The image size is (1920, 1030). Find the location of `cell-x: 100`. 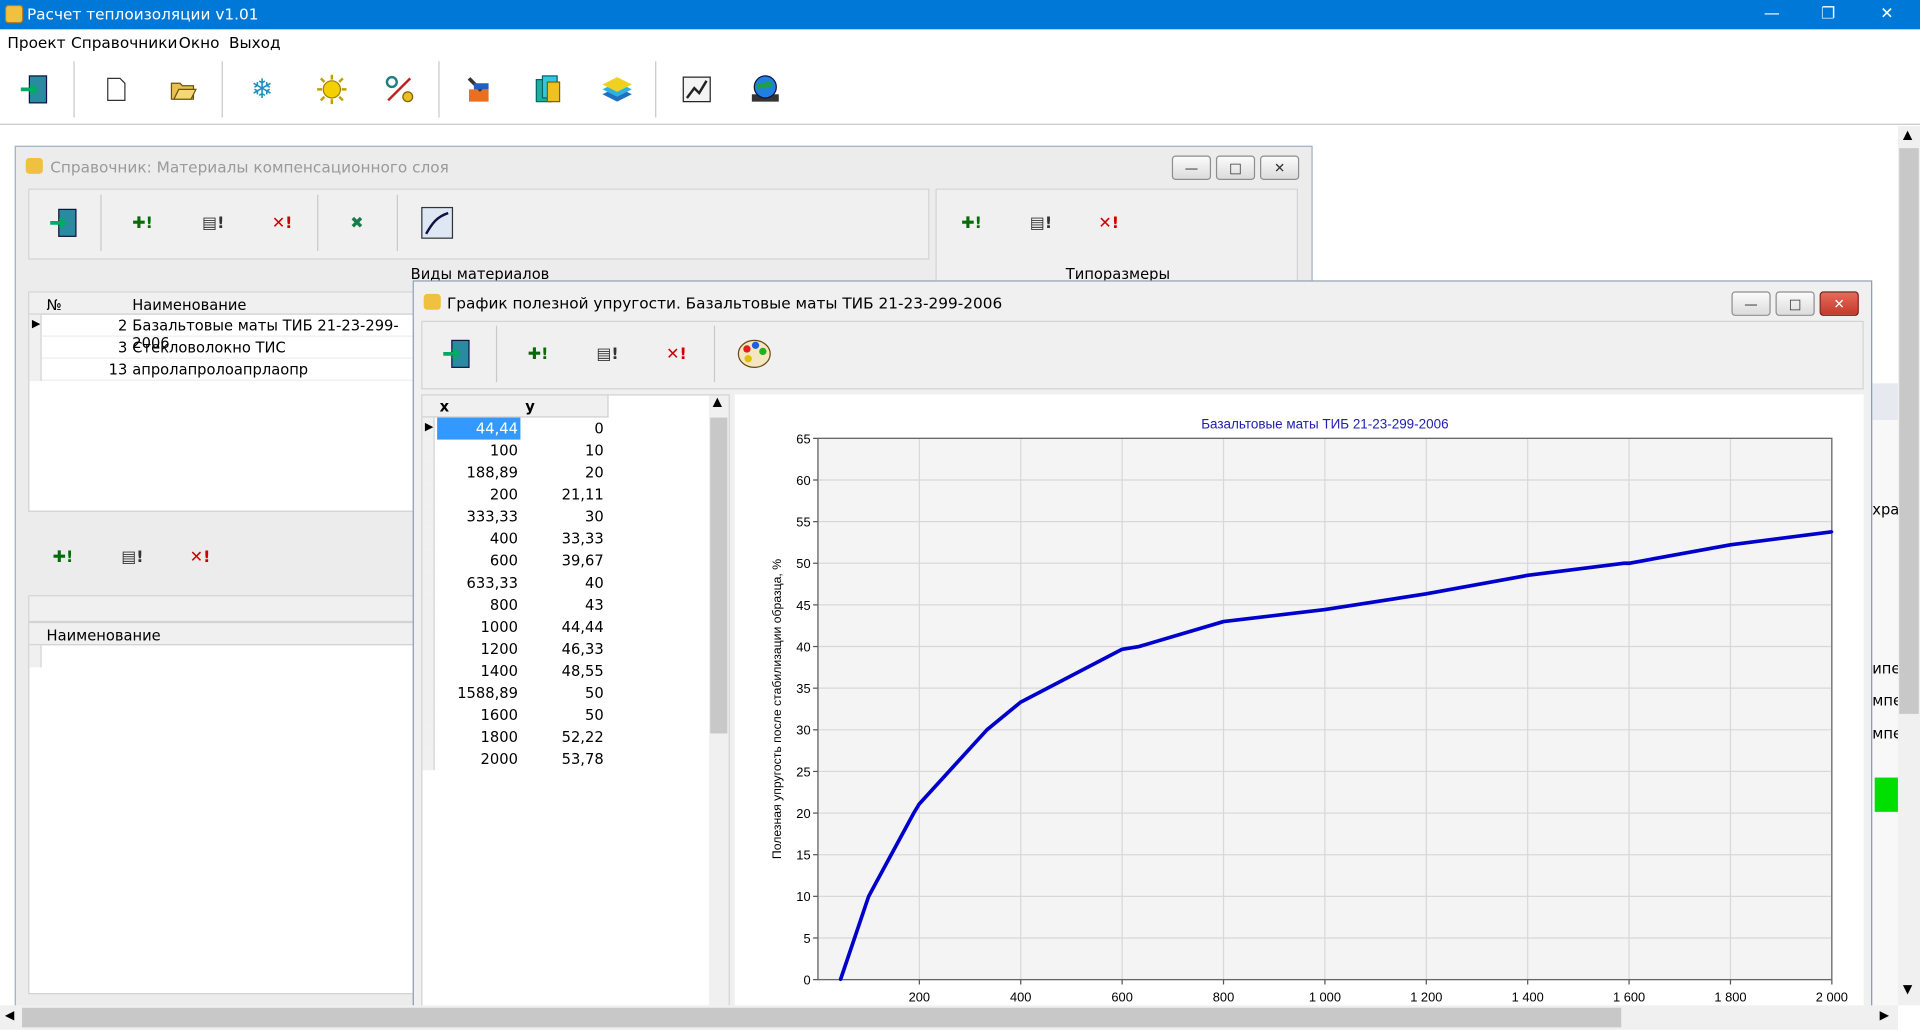

cell-x: 100 is located at coordinates (478, 451).